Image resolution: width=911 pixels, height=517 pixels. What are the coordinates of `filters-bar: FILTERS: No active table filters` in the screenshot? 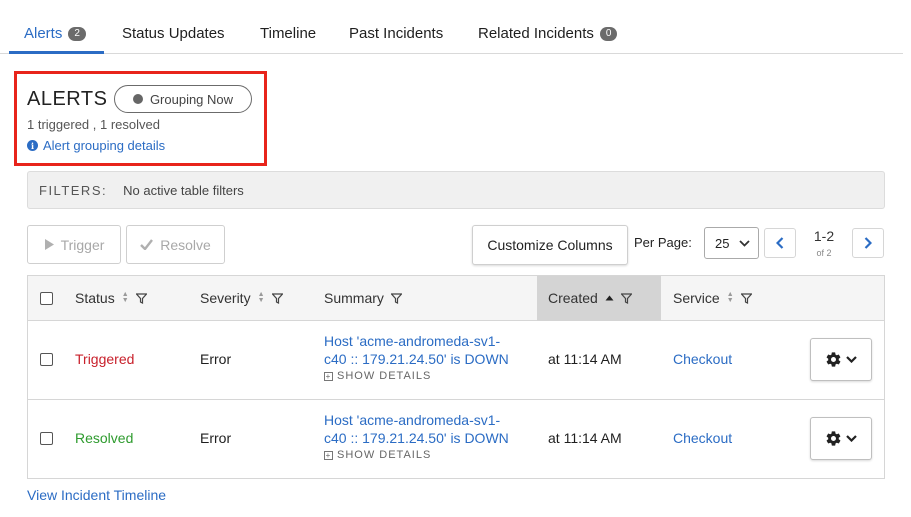 It's located at (456, 190).